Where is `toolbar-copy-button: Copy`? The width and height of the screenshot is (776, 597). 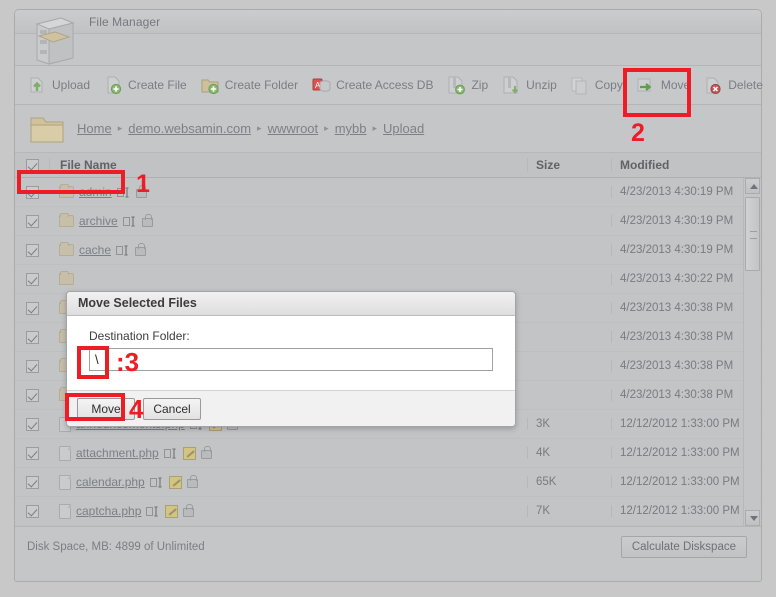 toolbar-copy-button: Copy is located at coordinates (599, 85).